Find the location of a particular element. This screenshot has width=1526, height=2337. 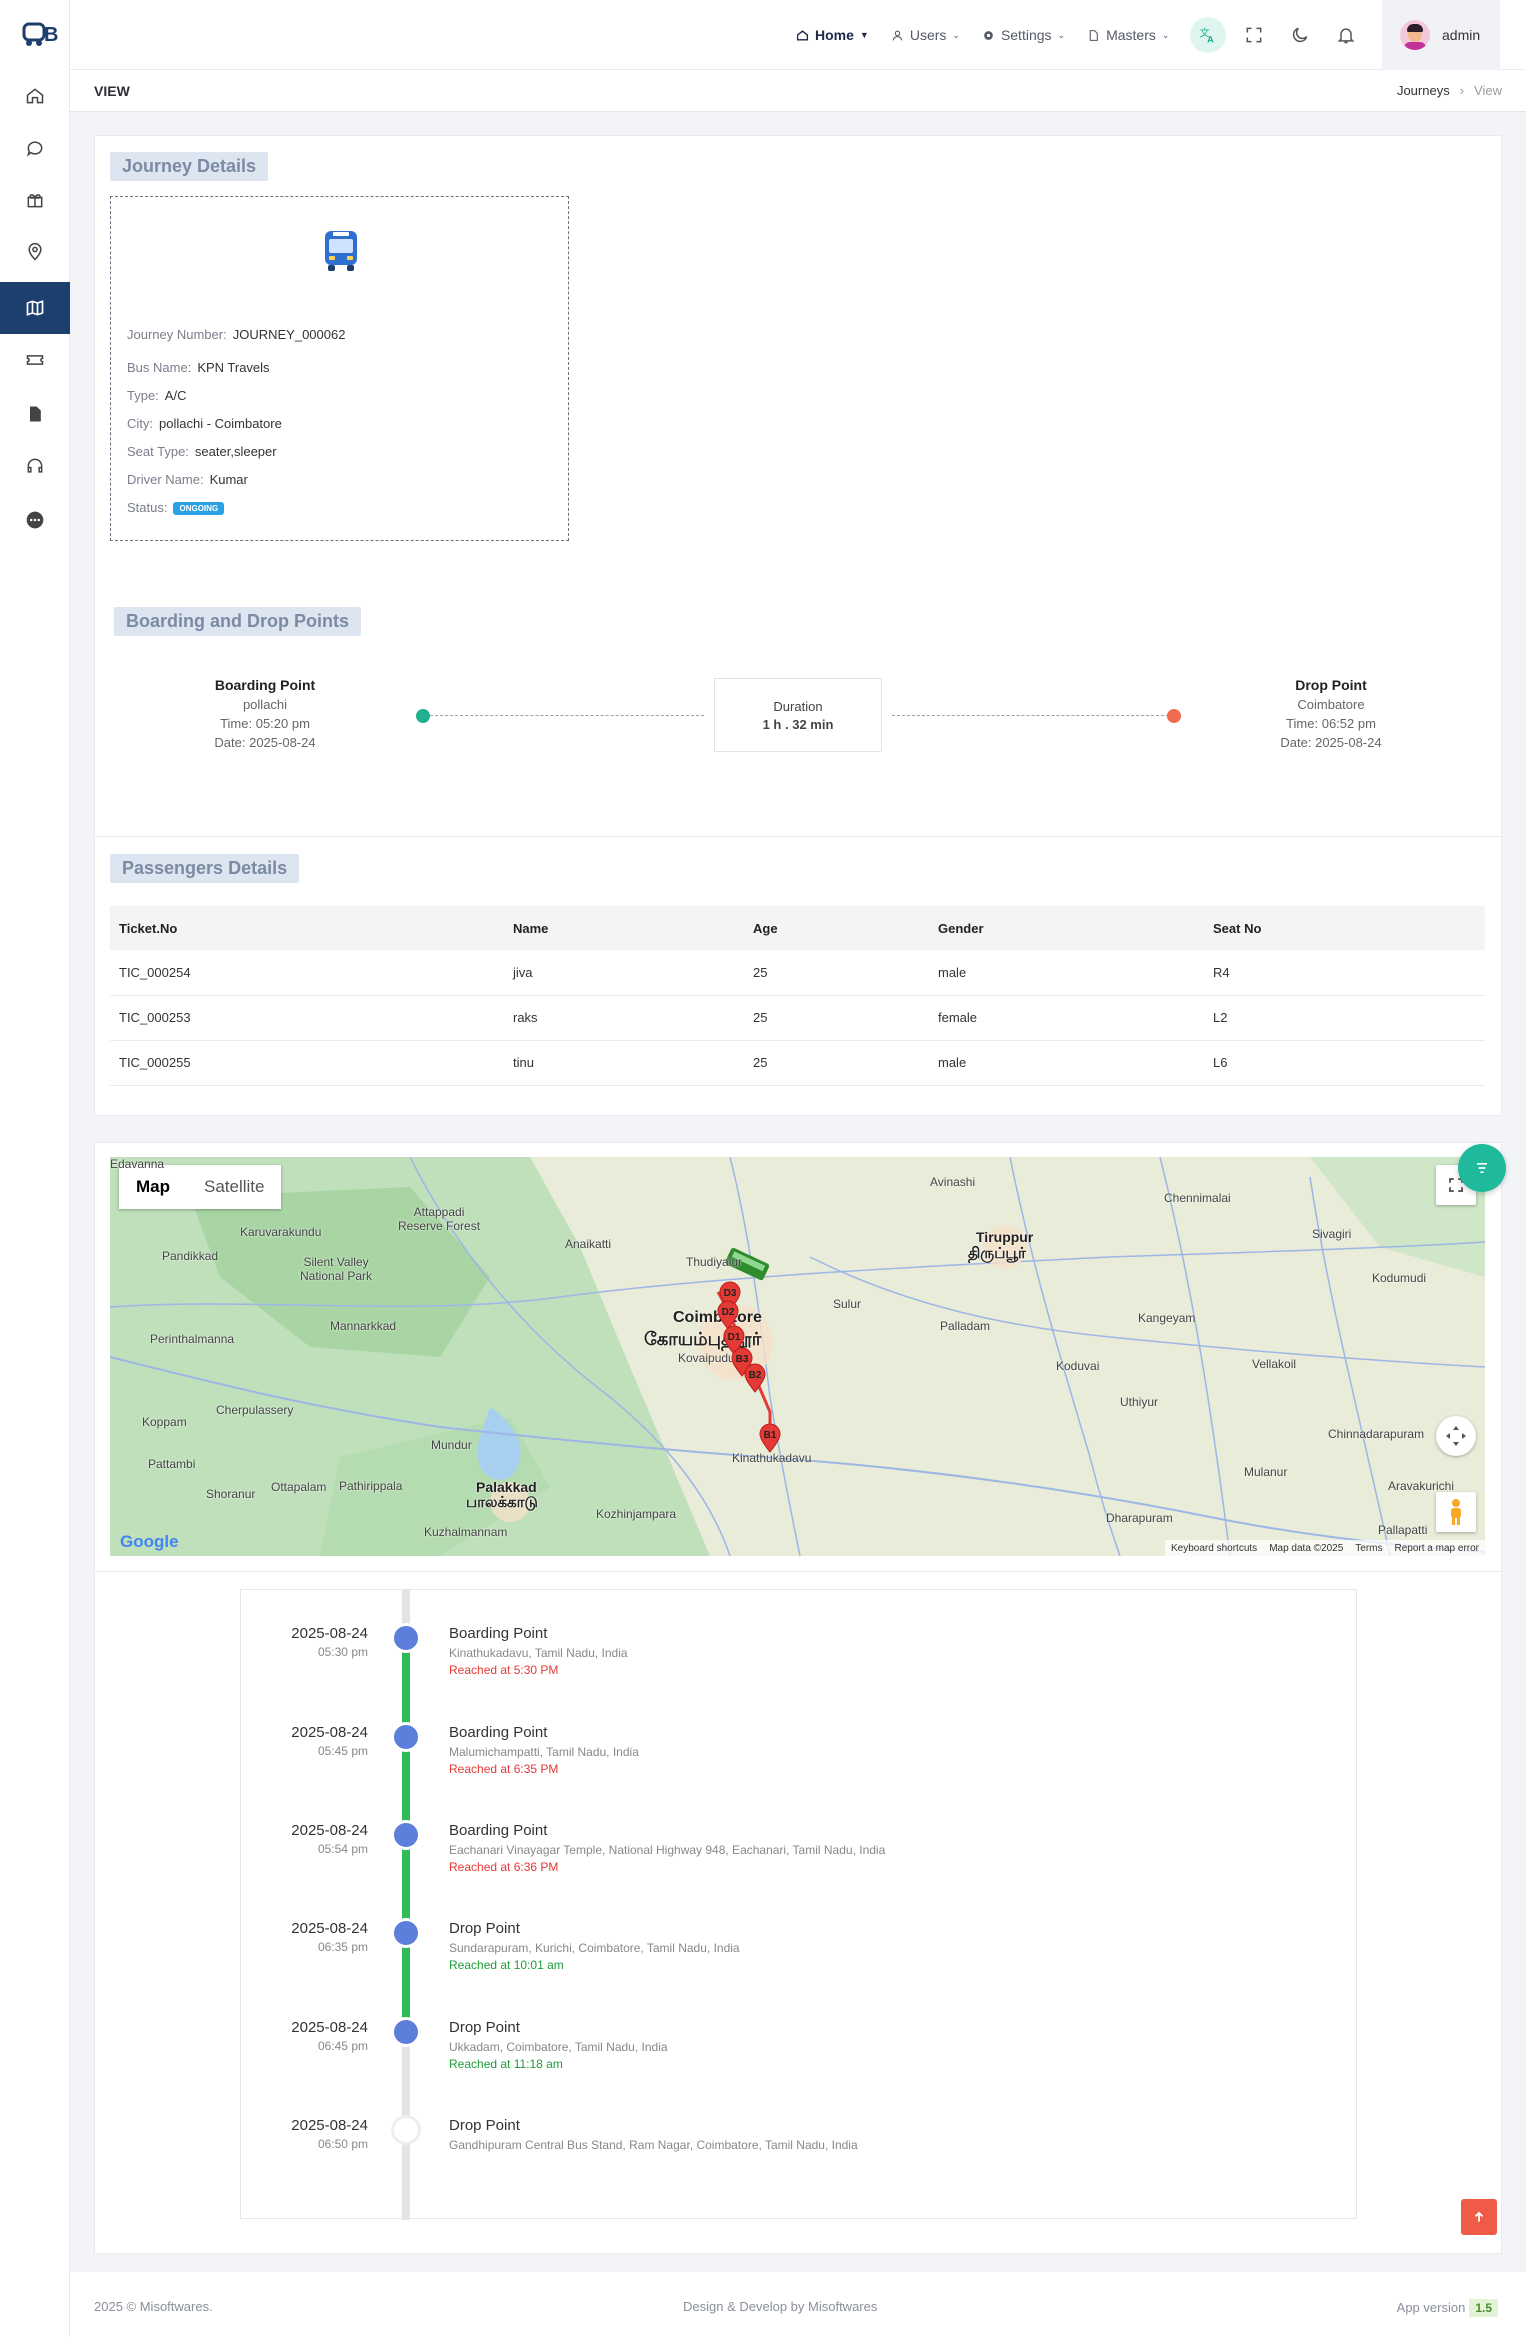

map-label-kuzhalmannam: Kuzhalmannam is located at coordinates (466, 1532).